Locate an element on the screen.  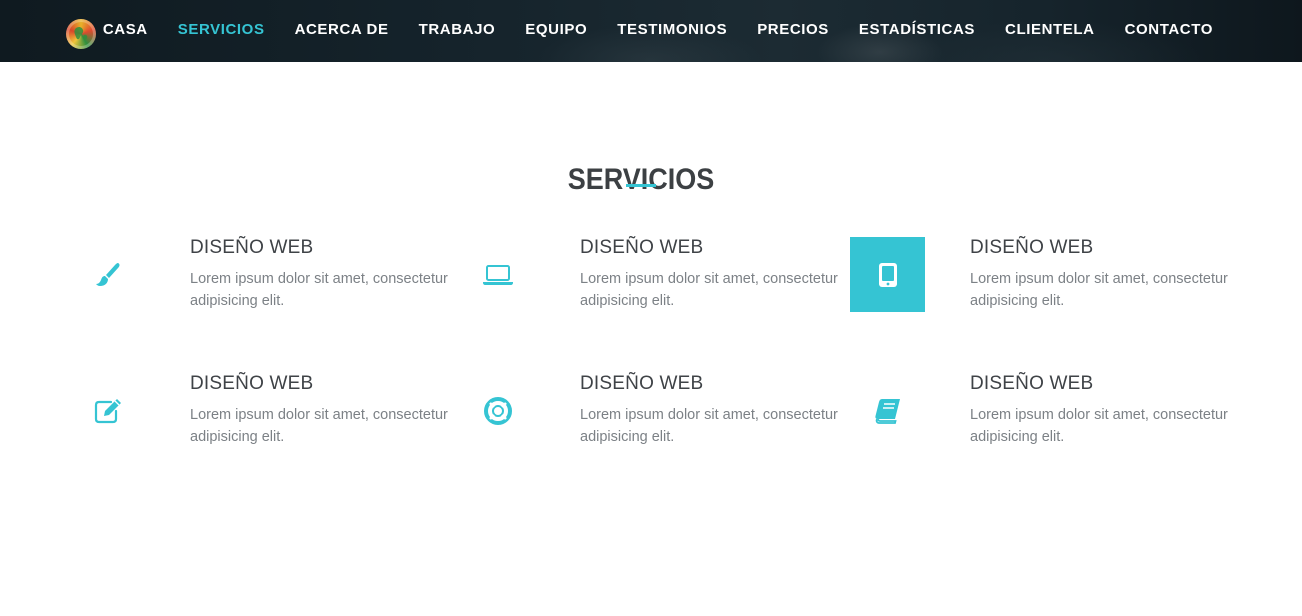
edit-icon is located at coordinates (107, 410).